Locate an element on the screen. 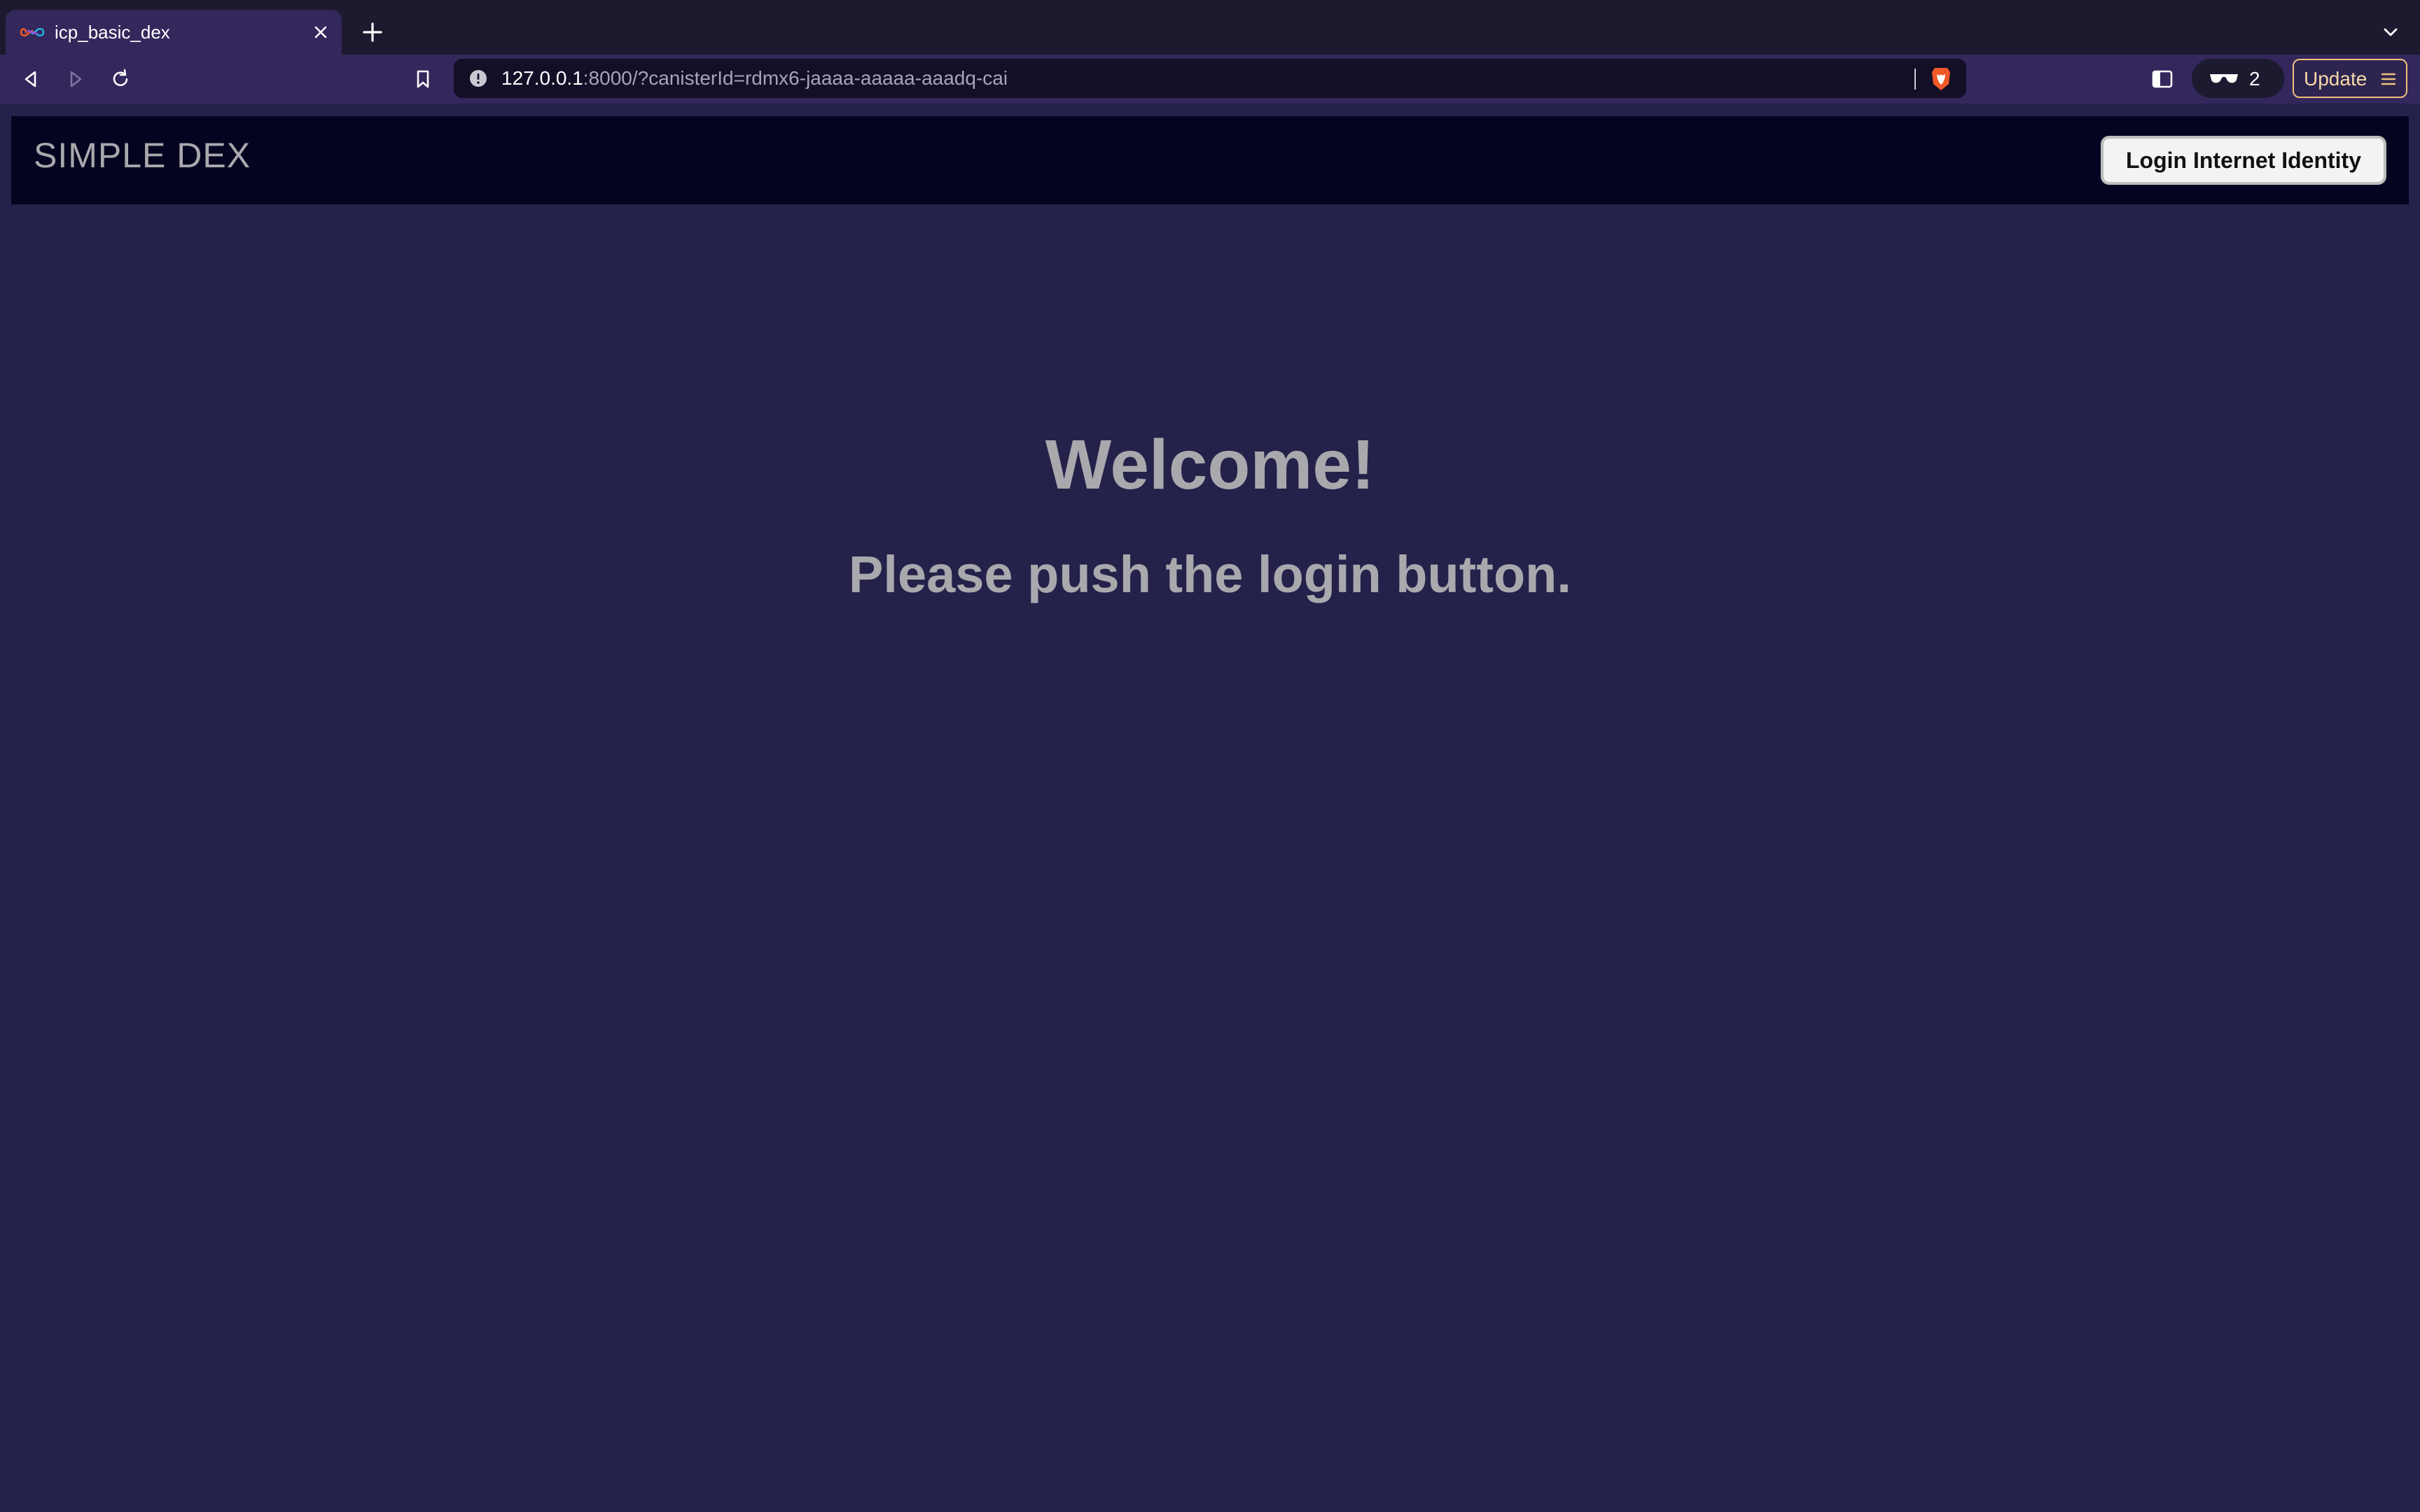 The height and width of the screenshot is (1512, 2420). app-header: SIMPLE DEX Login Internet Identity is located at coordinates (1210, 160).